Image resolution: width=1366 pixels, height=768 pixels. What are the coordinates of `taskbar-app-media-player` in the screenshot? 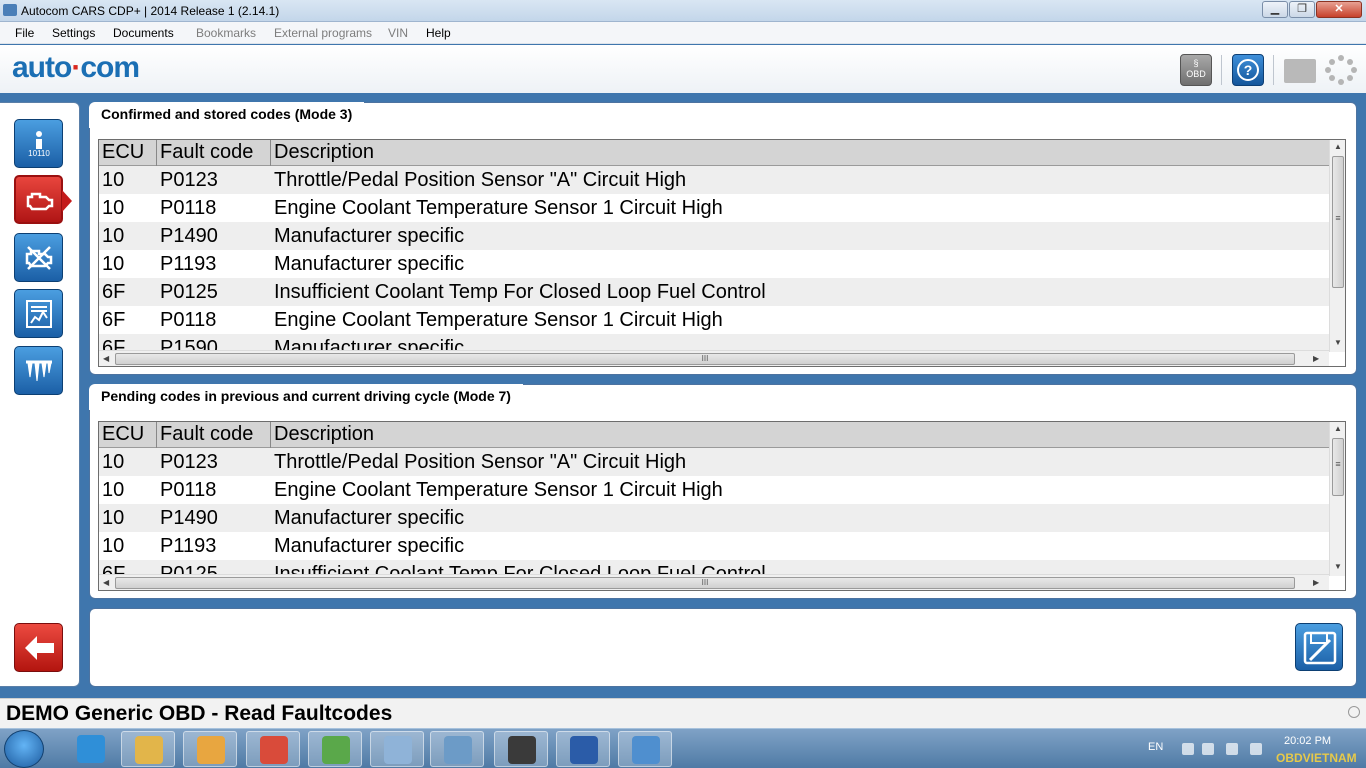 It's located at (210, 749).